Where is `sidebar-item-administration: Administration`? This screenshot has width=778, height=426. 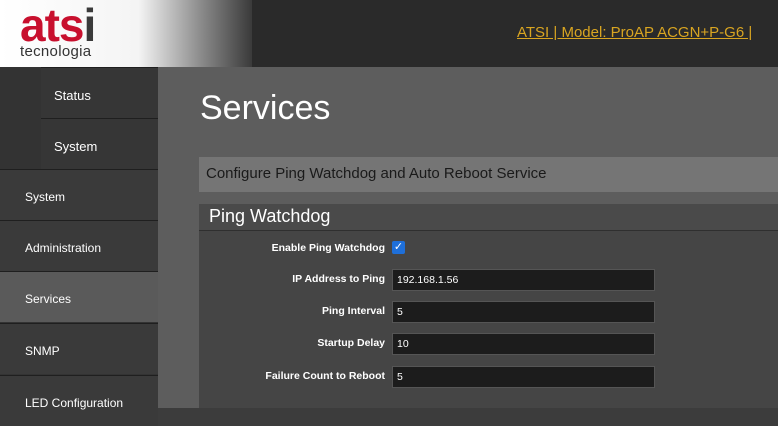 sidebar-item-administration: Administration is located at coordinates (79, 245).